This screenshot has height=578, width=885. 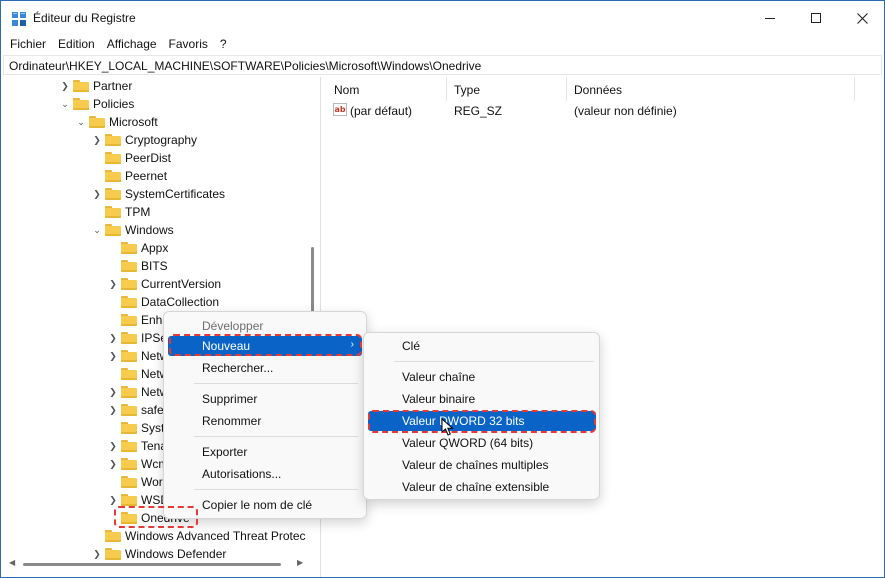 What do you see at coordinates (400, 111) in the screenshot?
I see `value-name: (par défaut)` at bounding box center [400, 111].